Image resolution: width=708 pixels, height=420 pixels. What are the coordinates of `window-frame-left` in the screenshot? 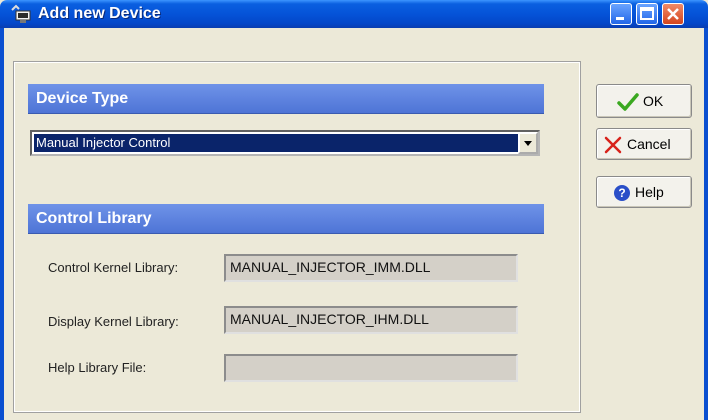 It's located at (2, 224).